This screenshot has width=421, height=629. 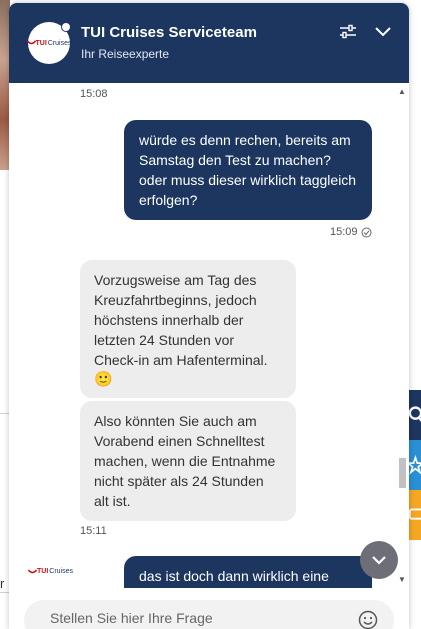 What do you see at coordinates (402, 91) in the screenshot?
I see `scroll-up-arrow-icon: ▲` at bounding box center [402, 91].